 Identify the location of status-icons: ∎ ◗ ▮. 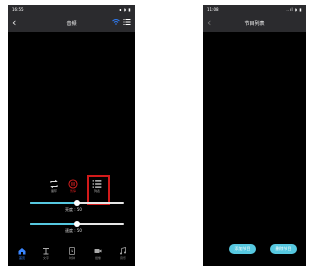
(125, 9).